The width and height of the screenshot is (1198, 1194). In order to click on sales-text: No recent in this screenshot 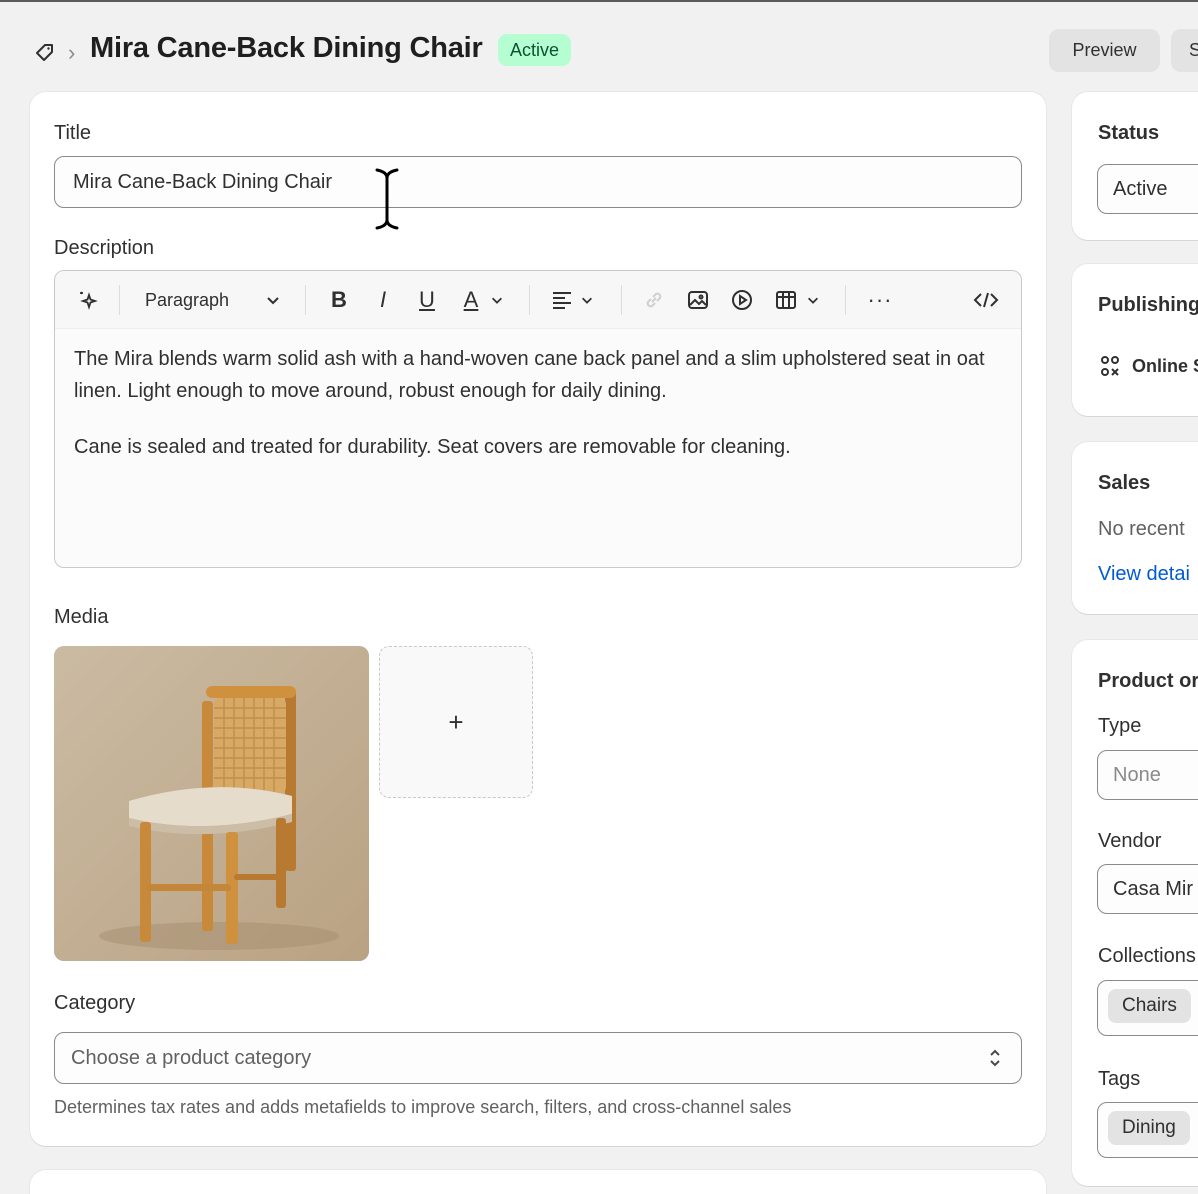, I will do `click(1141, 529)`.